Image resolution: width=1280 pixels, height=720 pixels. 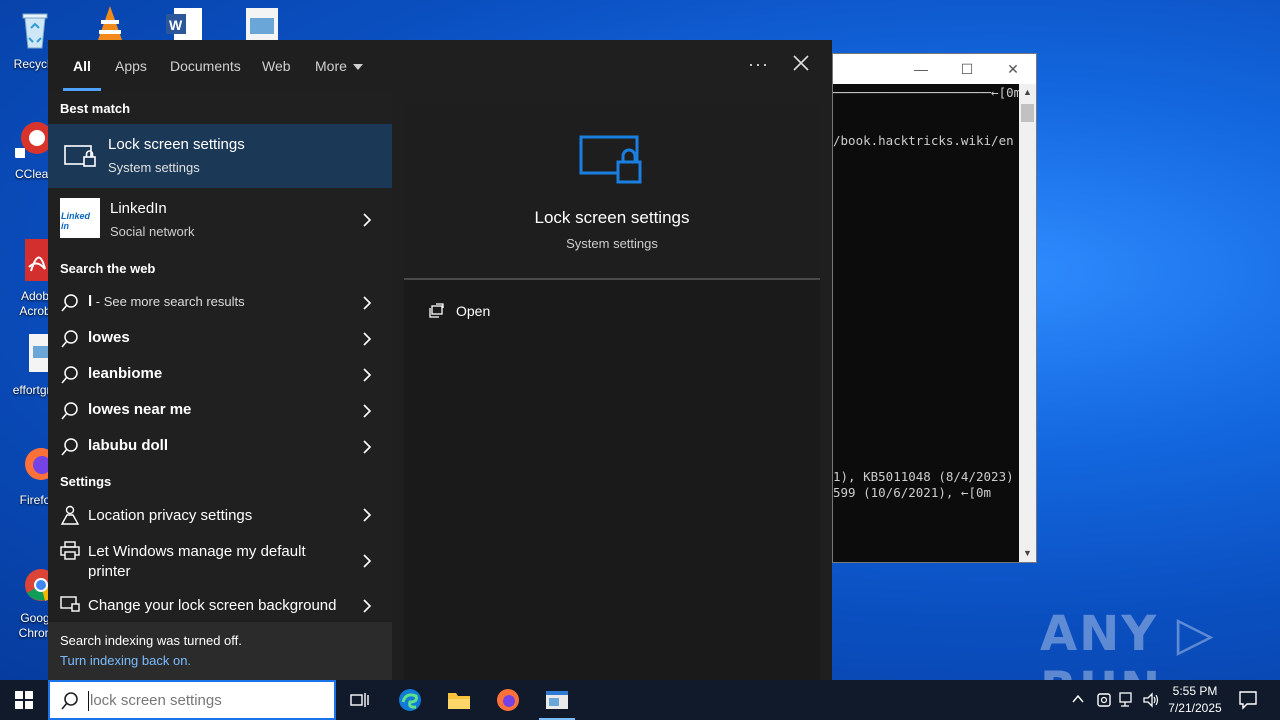 What do you see at coordinates (125, 373) in the screenshot?
I see `web-result-label: leanbiome` at bounding box center [125, 373].